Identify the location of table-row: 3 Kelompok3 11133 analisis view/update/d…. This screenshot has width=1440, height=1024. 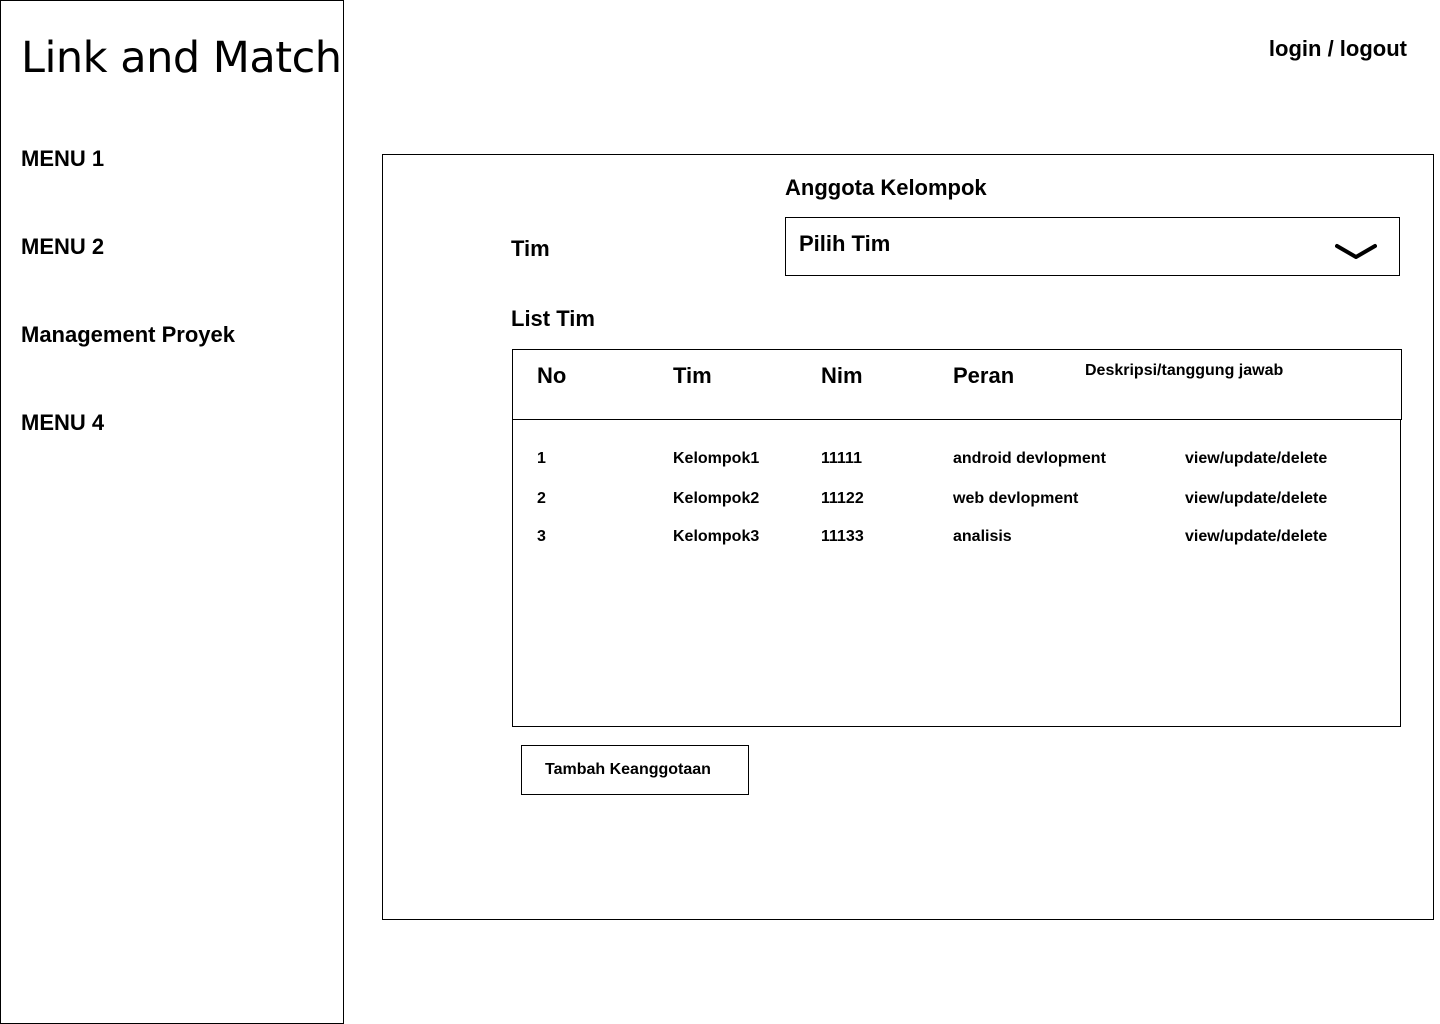
(956, 540).